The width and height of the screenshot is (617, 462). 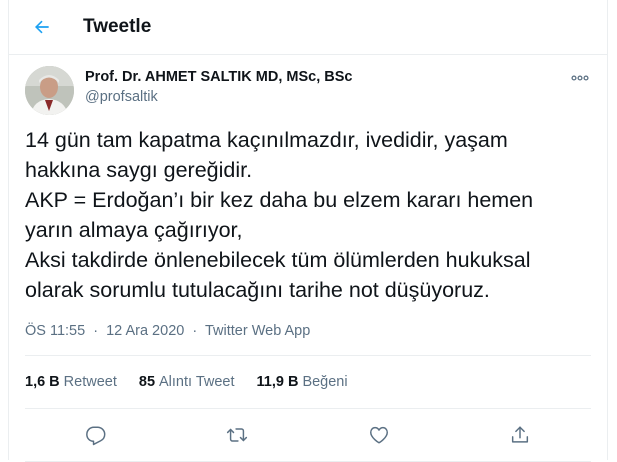 I want to click on reply-icon, so click(x=95, y=436).